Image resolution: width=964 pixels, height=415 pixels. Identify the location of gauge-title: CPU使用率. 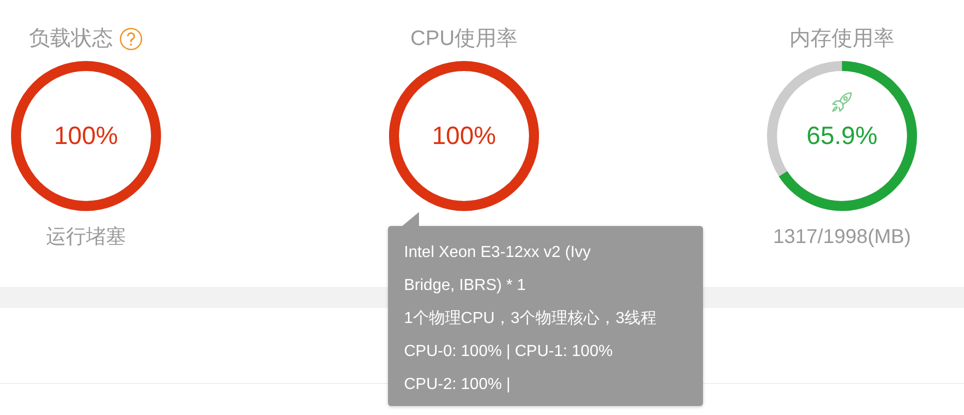
(464, 39).